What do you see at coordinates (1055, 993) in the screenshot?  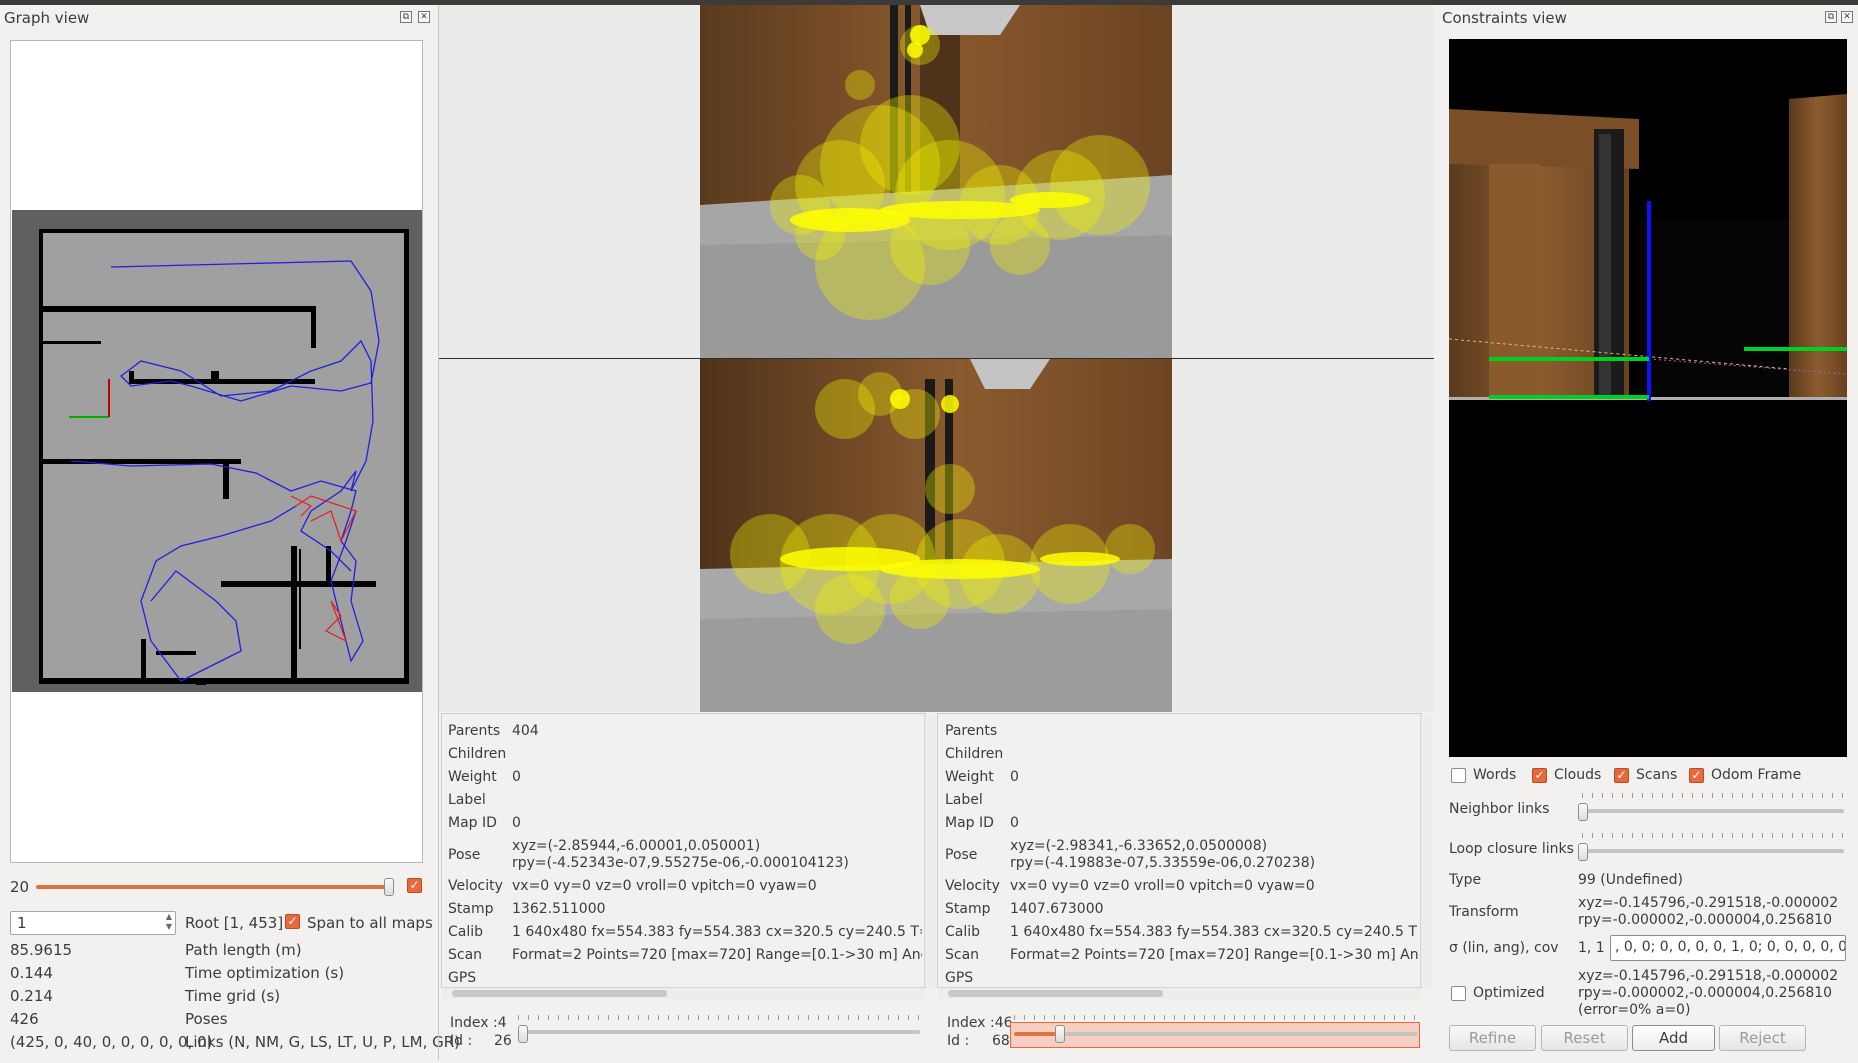 I see `right-info-hscroll-thumb` at bounding box center [1055, 993].